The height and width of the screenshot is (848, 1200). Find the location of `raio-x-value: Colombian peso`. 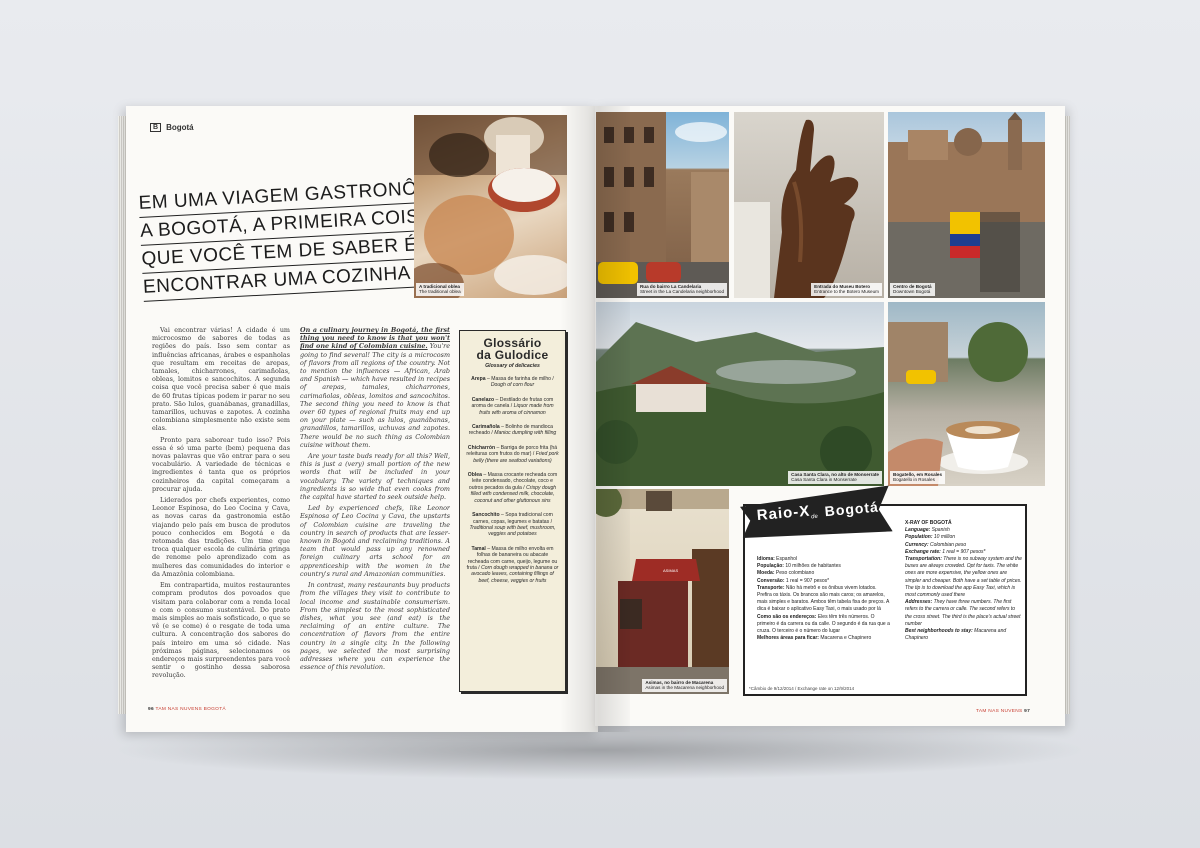

raio-x-value: Colombian peso is located at coordinates (948, 544).